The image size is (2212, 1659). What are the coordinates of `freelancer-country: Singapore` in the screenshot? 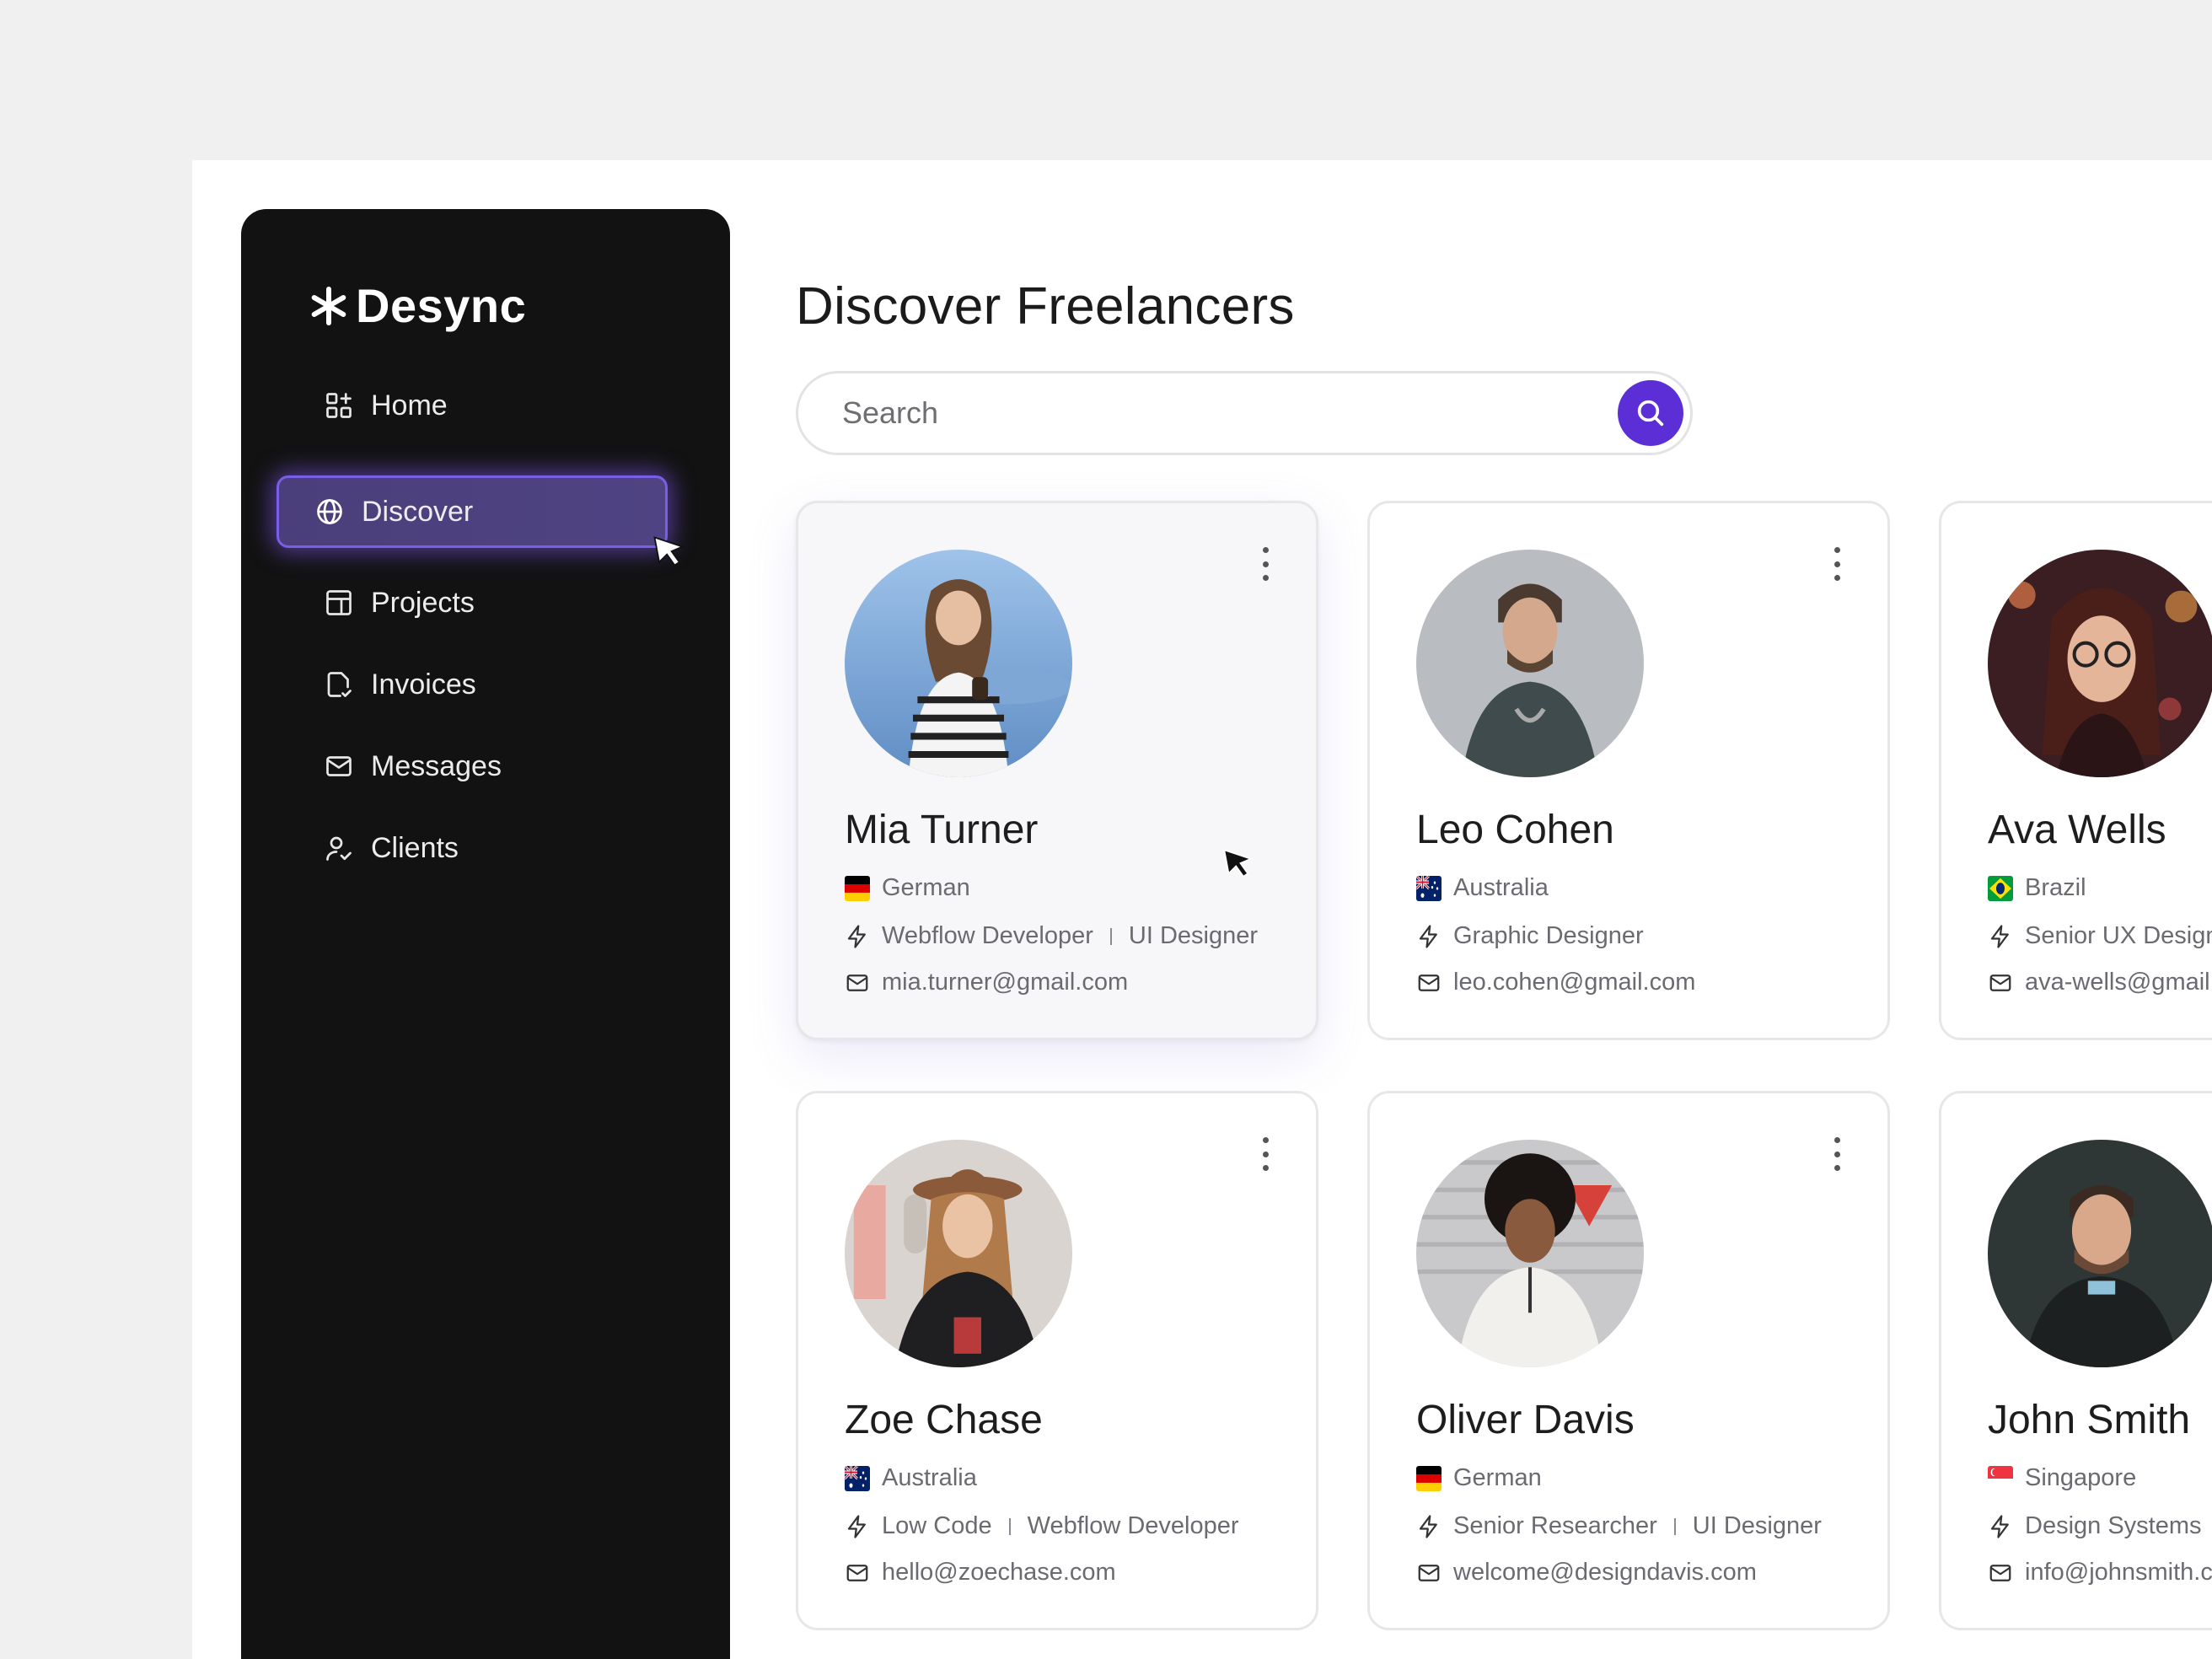 It's located at (2062, 1478).